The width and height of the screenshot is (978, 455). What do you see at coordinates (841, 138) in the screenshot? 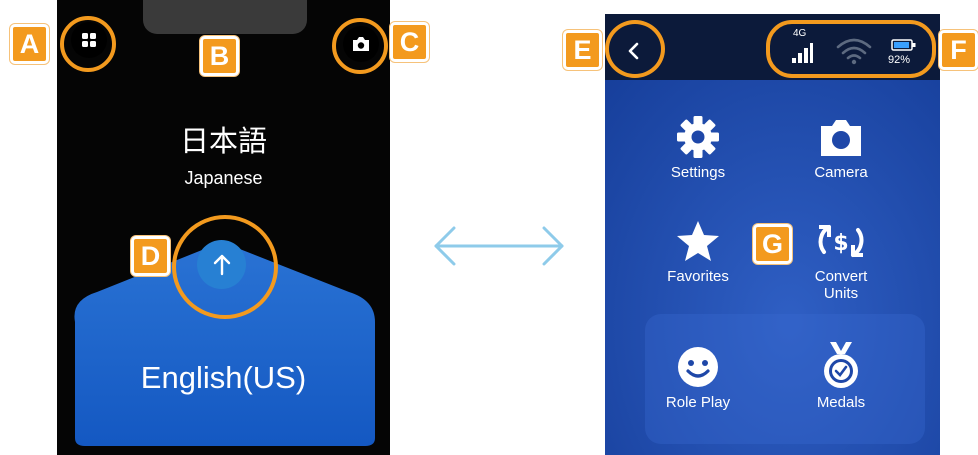
I see `camera-icon` at bounding box center [841, 138].